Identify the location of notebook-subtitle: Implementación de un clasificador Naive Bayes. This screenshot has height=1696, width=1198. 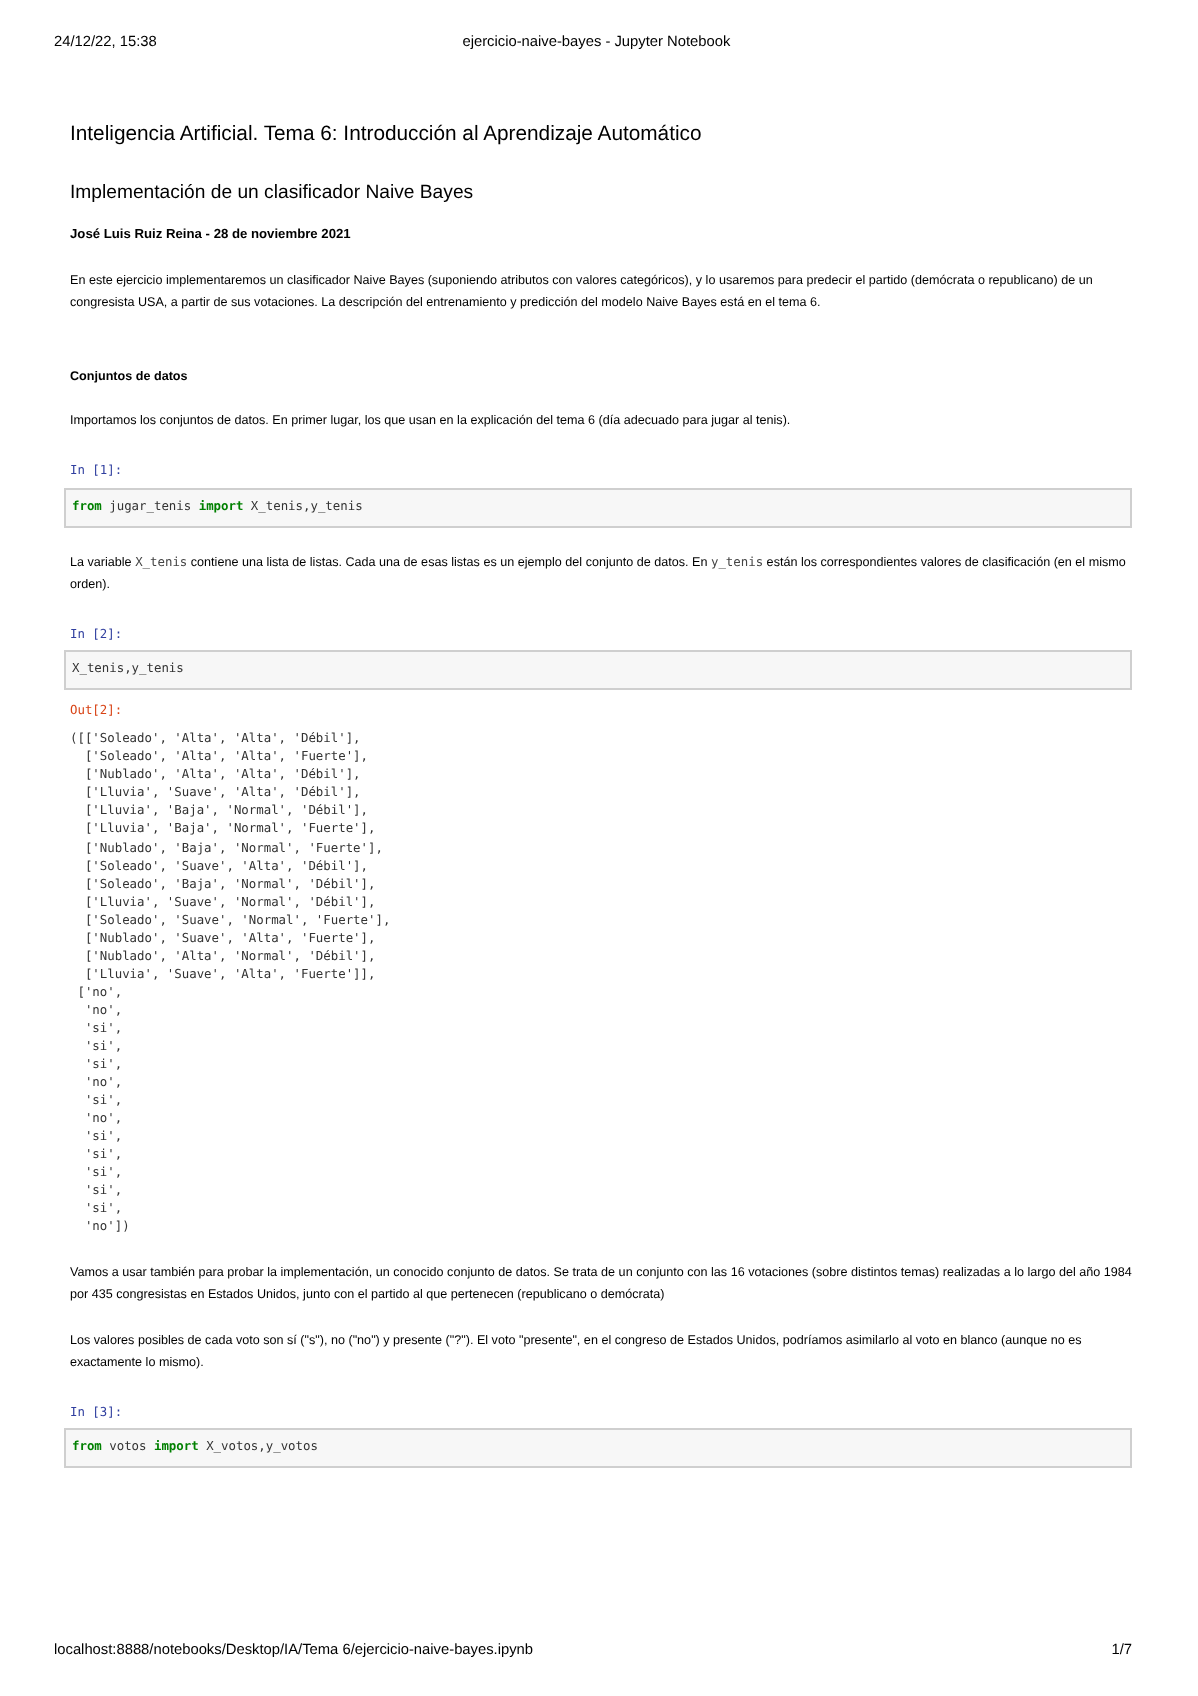
(273, 193).